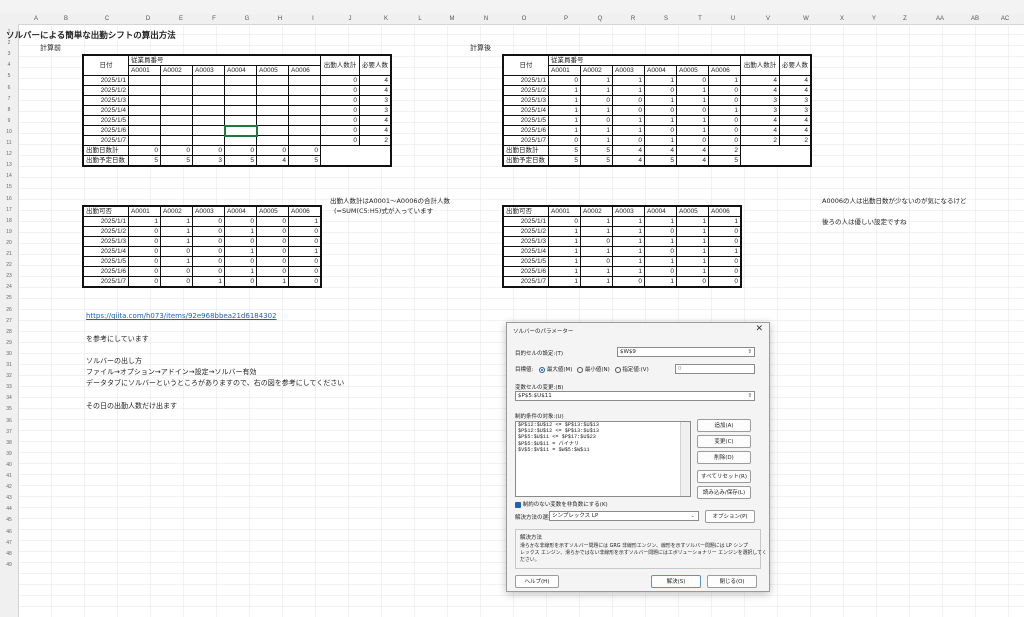  What do you see at coordinates (9, 287) in the screenshot?
I see `row-header: 24` at bounding box center [9, 287].